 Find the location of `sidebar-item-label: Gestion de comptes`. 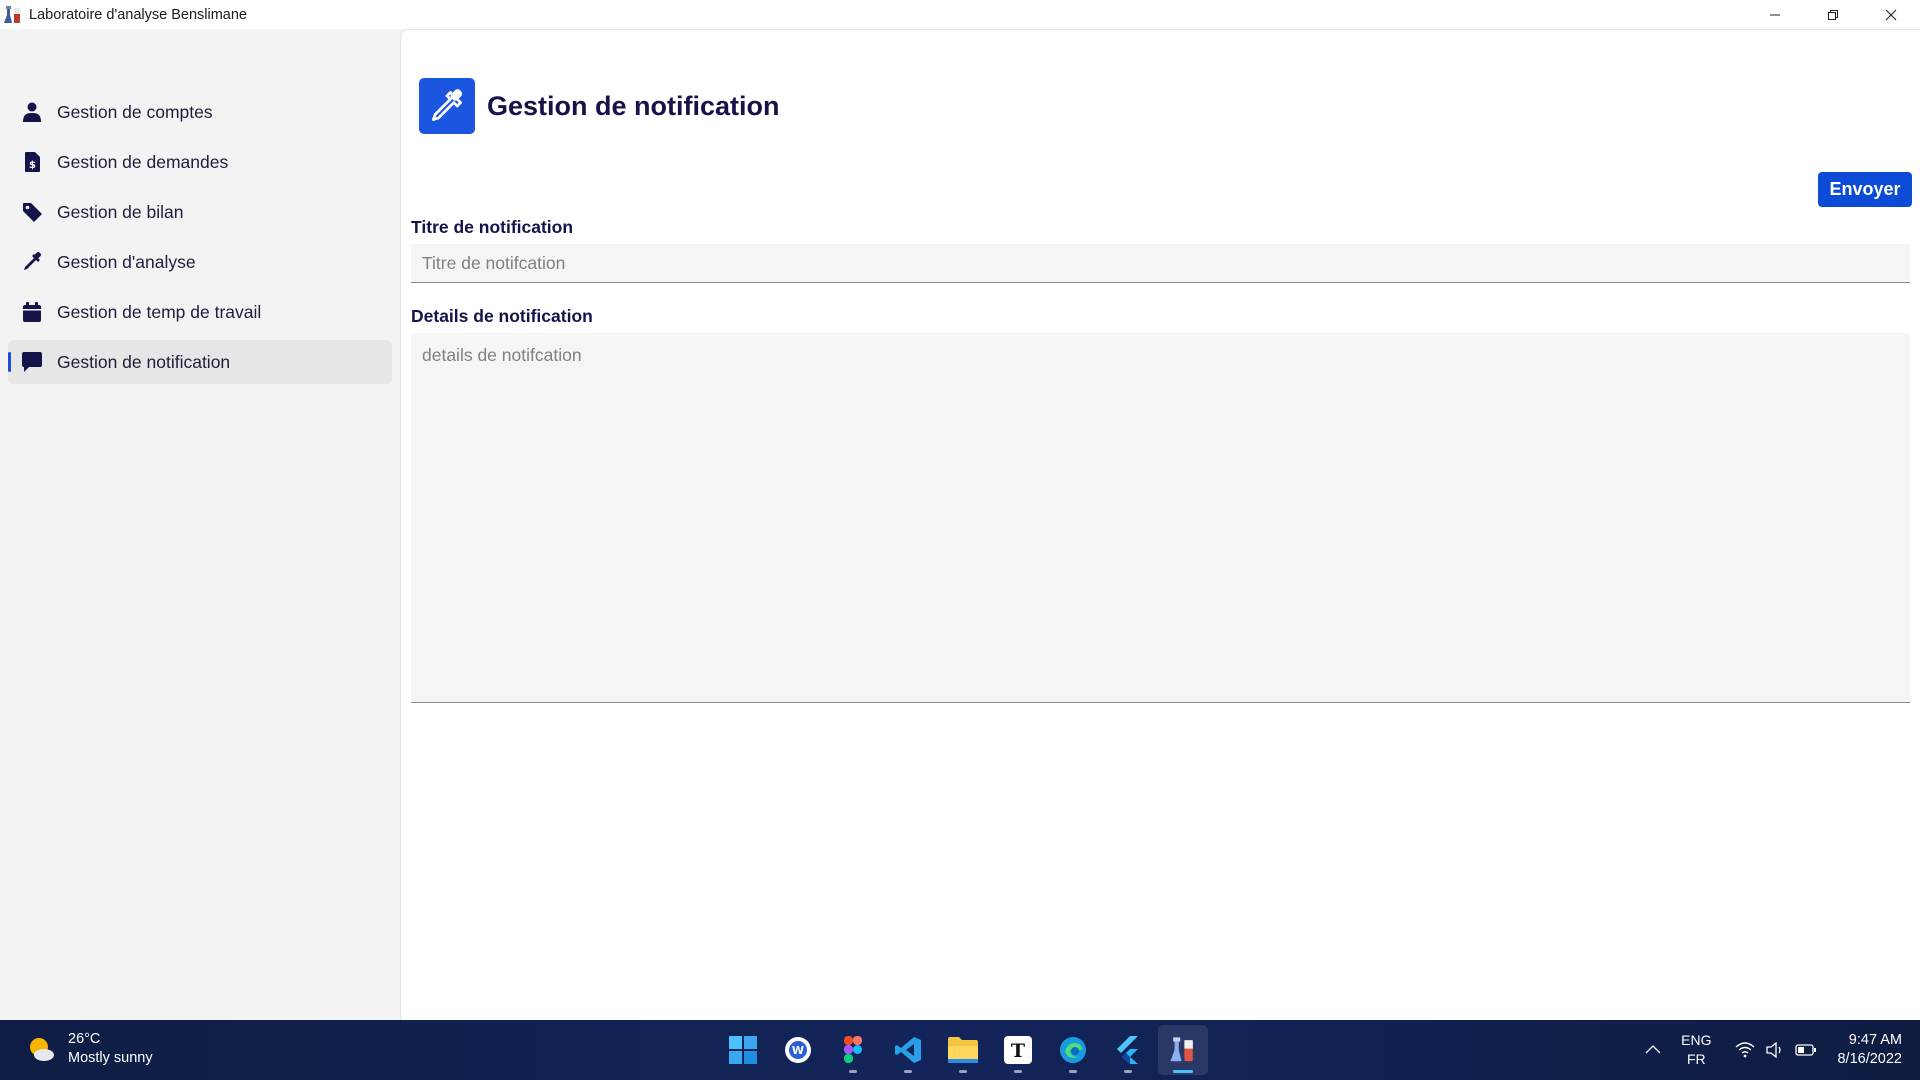

sidebar-item-label: Gestion de comptes is located at coordinates (135, 111).